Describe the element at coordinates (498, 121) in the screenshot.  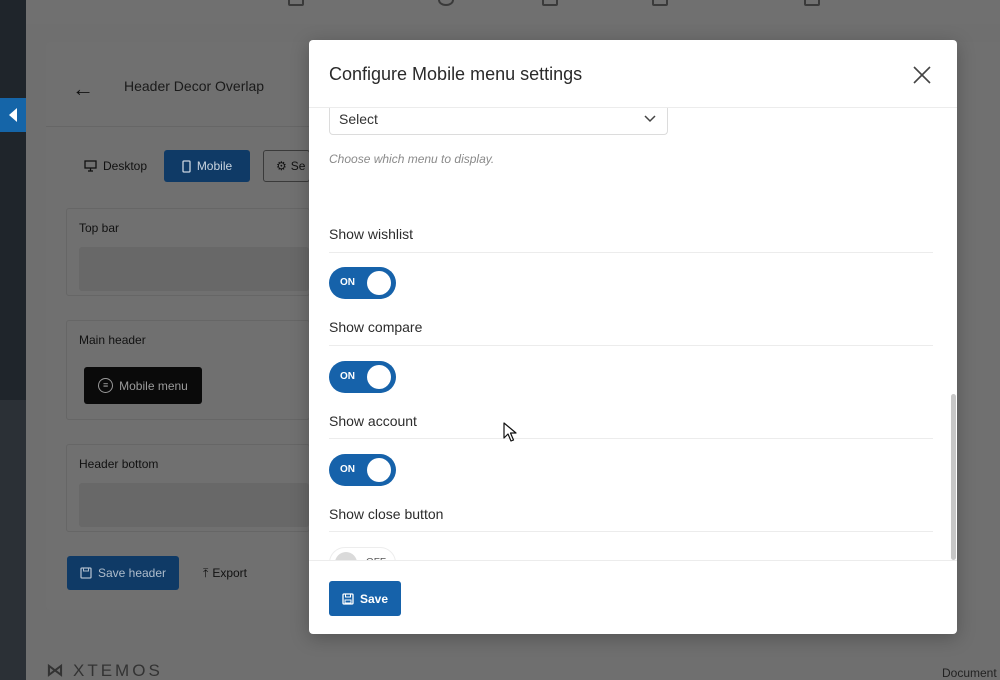
I see `menu-select: Select` at that location.